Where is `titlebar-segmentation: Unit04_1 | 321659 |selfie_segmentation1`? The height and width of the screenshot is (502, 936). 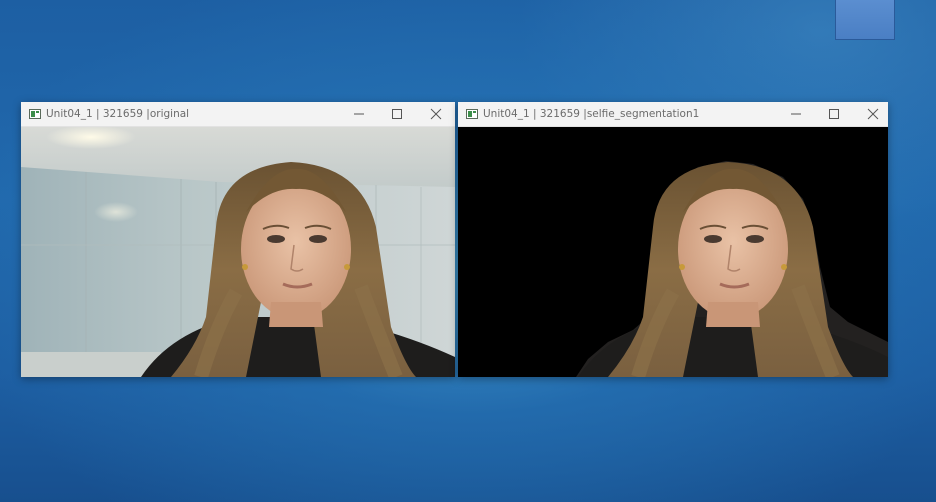 titlebar-segmentation: Unit04_1 | 321659 |selfie_segmentation1 is located at coordinates (673, 114).